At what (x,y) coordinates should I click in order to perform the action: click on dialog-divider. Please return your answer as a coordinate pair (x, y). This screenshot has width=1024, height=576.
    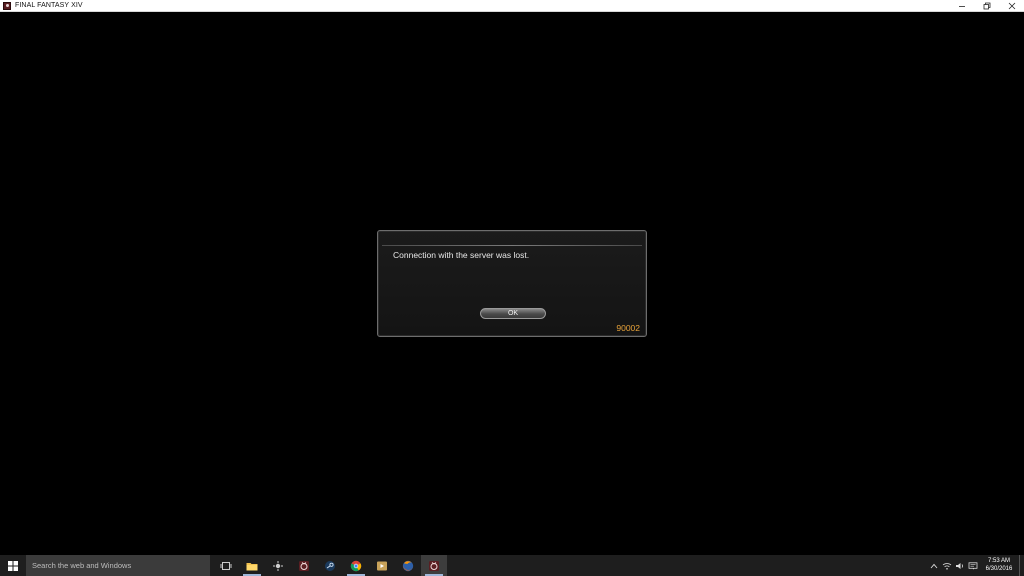
    Looking at the image, I should click on (512, 245).